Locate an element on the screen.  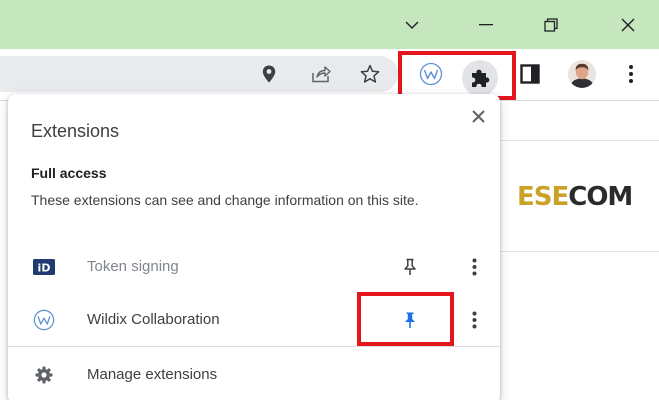
chevron-down-icon is located at coordinates (412, 25).